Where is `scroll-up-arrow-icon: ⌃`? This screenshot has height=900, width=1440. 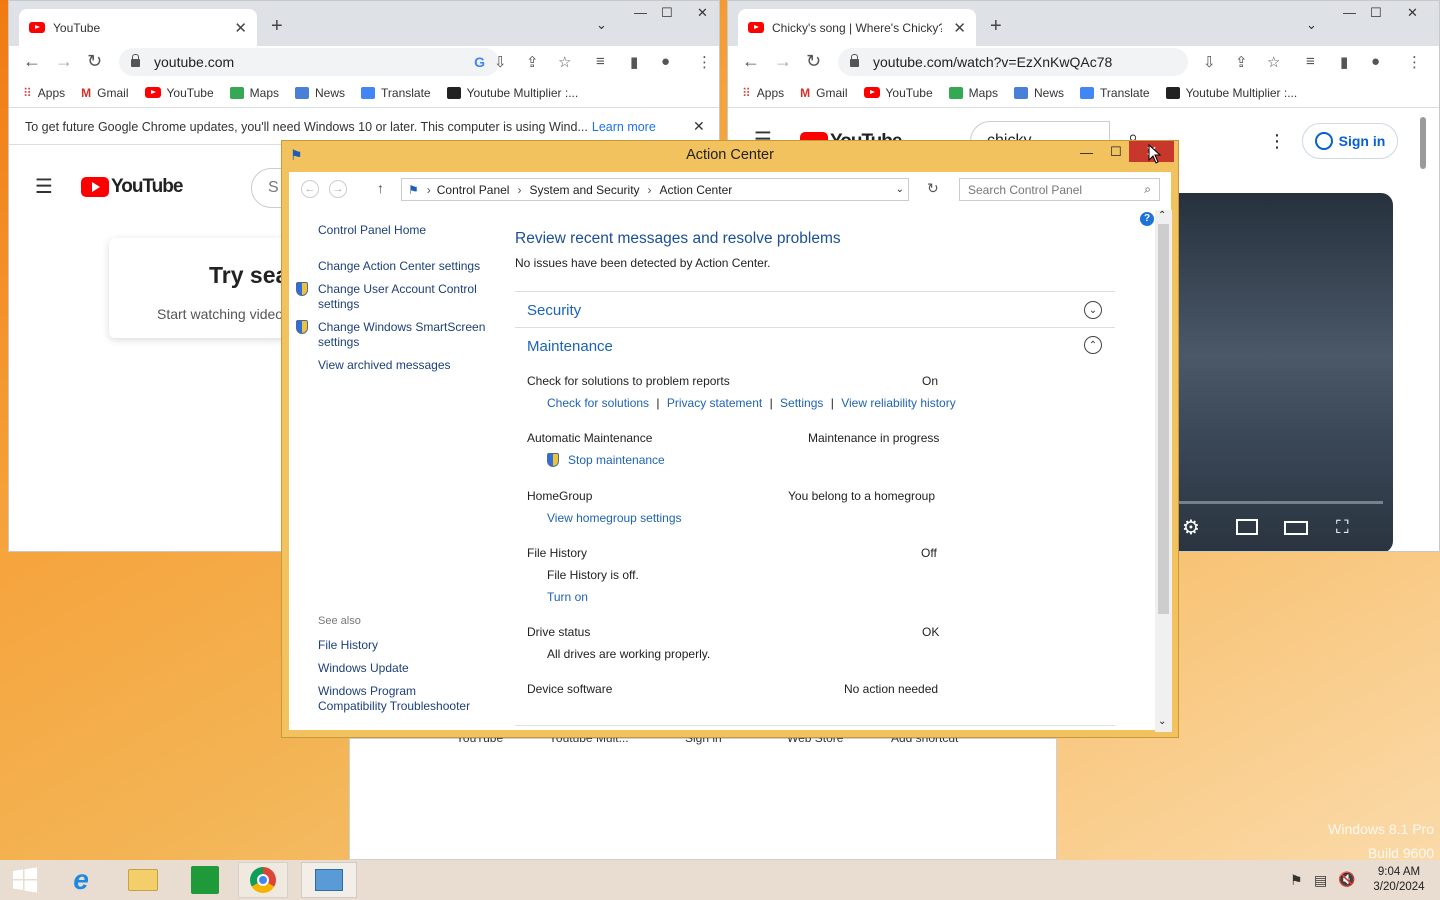
scroll-up-arrow-icon: ⌃ is located at coordinates (1162, 215).